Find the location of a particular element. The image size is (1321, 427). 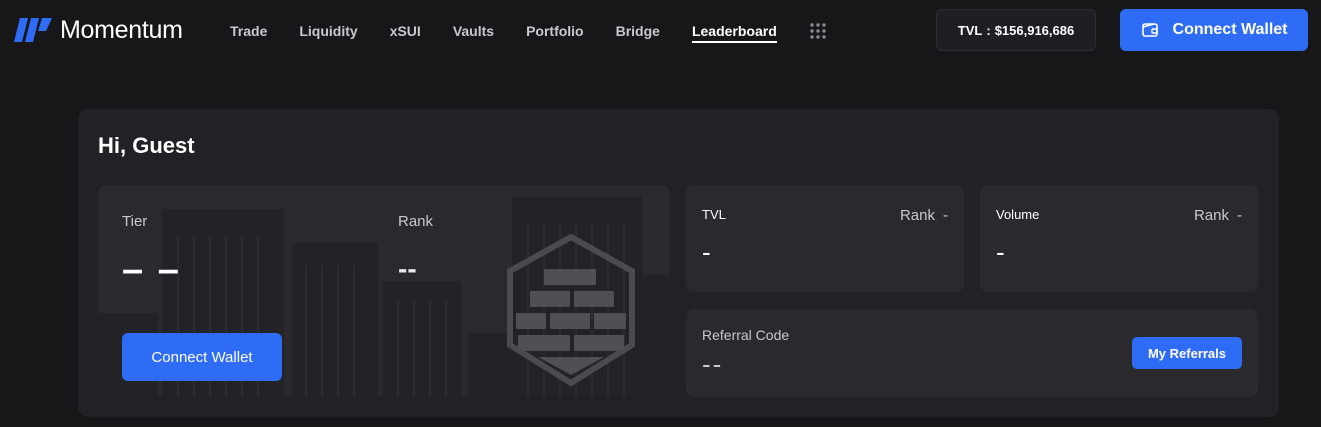

volume-stat-title: Volume is located at coordinates (1018, 214).